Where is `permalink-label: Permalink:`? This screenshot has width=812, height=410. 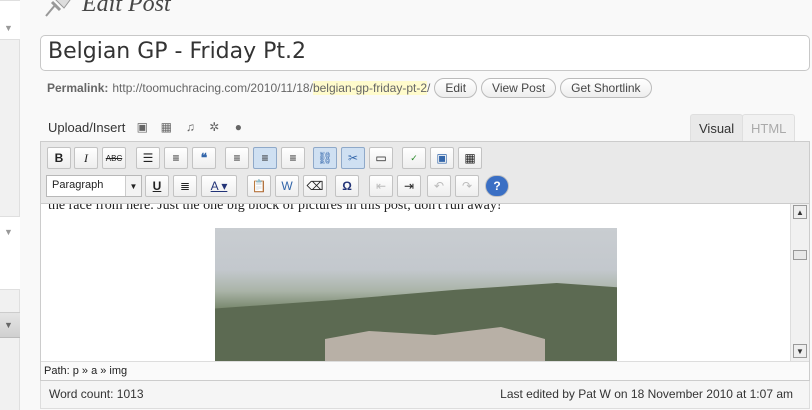 permalink-label: Permalink: is located at coordinates (78, 88).